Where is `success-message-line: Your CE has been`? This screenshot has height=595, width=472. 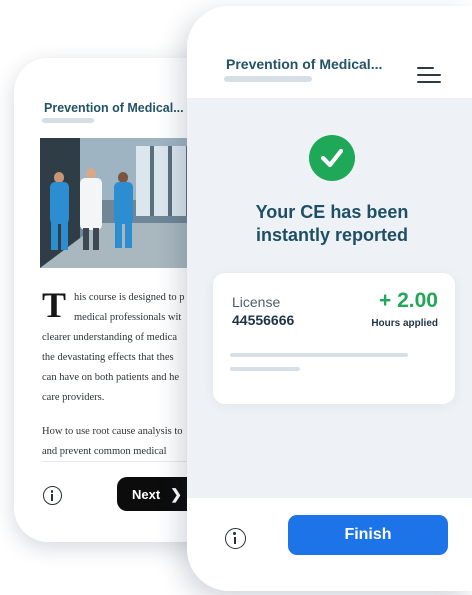 success-message-line: Your CE has been is located at coordinates (332, 212).